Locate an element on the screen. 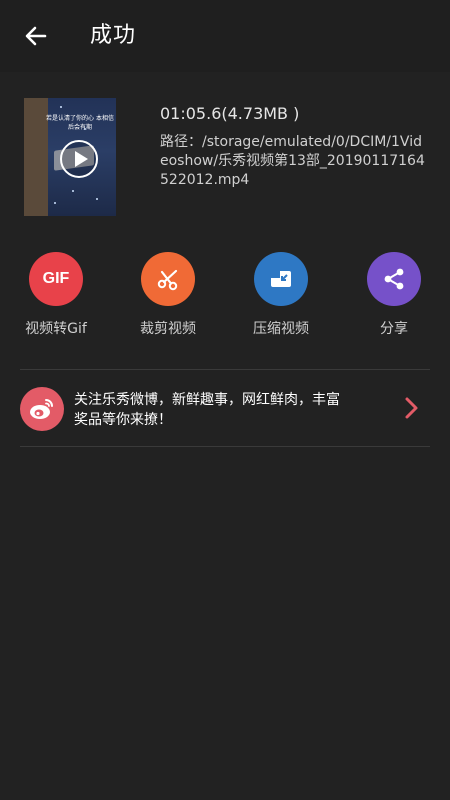 This screenshot has width=450, height=800. share-icon is located at coordinates (394, 279).